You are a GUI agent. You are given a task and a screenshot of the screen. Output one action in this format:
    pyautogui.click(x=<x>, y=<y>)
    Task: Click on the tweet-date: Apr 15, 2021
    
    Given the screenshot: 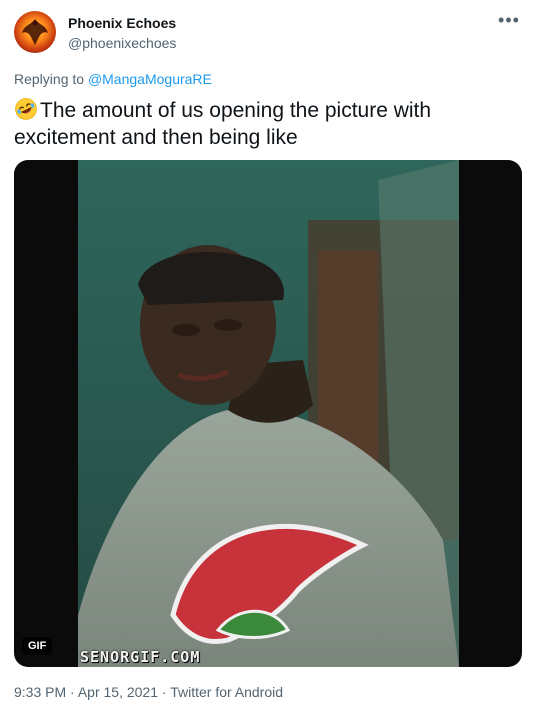 What is the action you would take?
    pyautogui.click(x=118, y=692)
    